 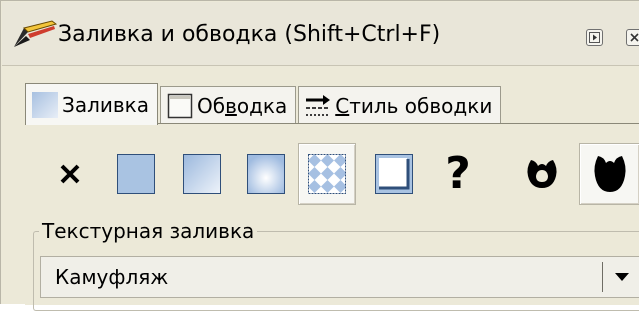 What do you see at coordinates (602, 277) in the screenshot?
I see `combo-separator` at bounding box center [602, 277].